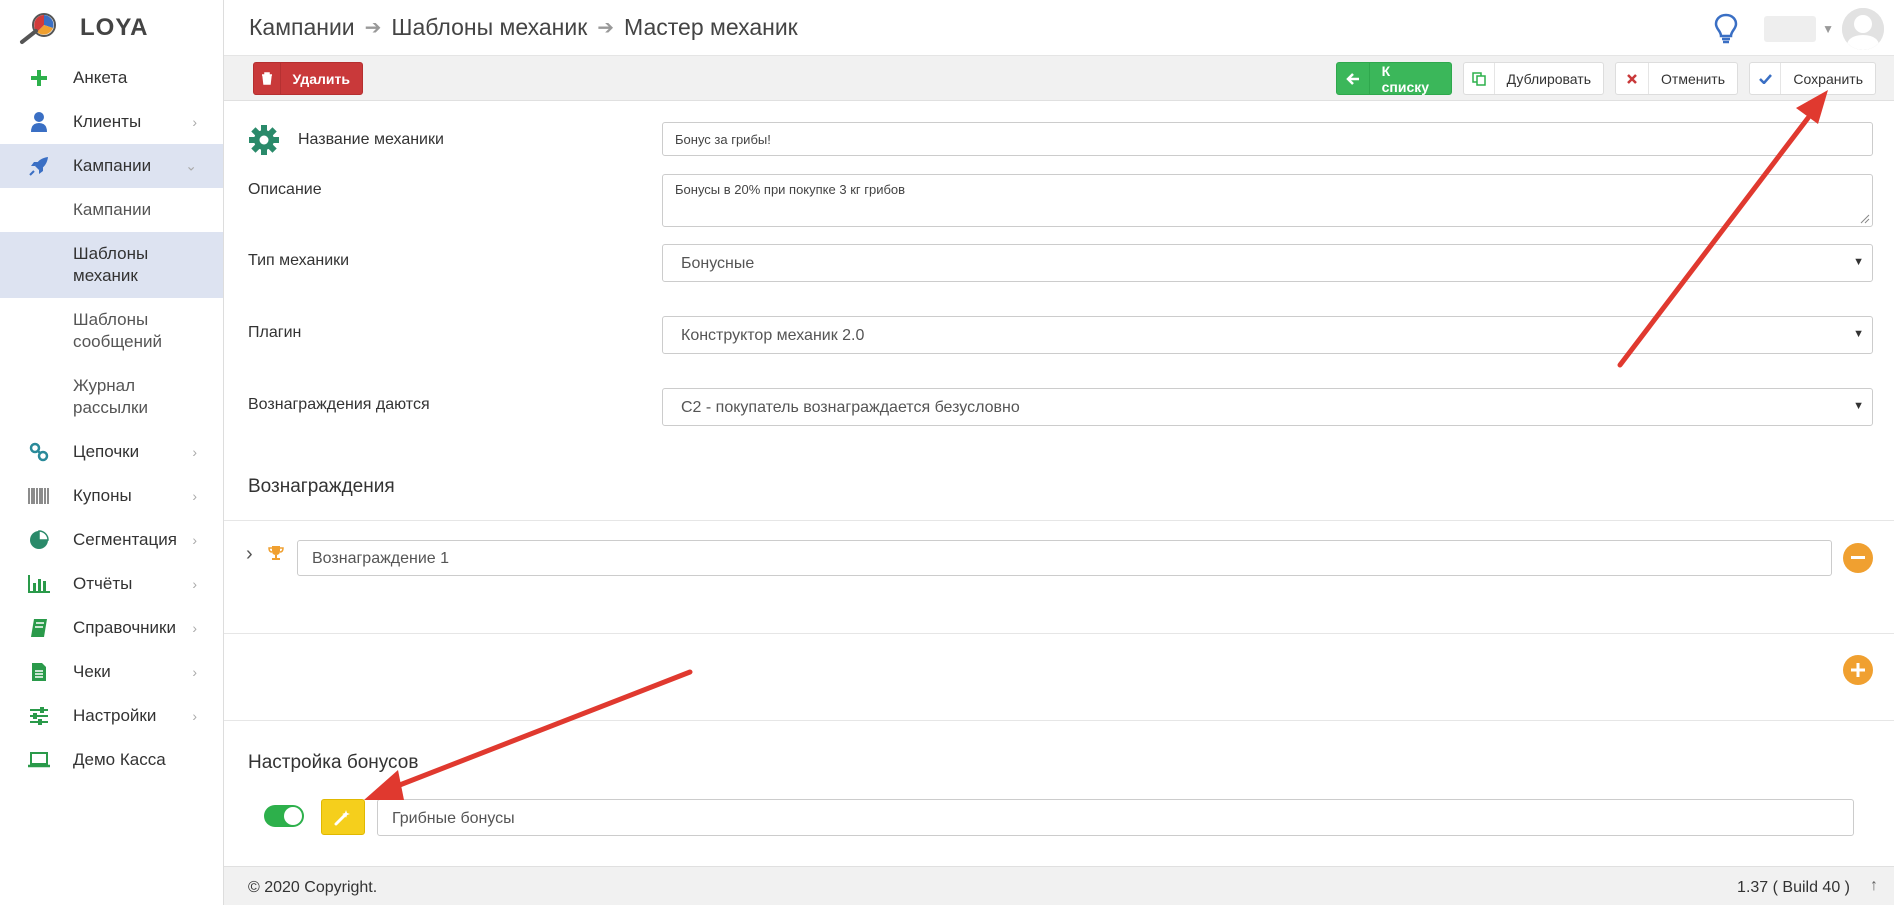 The height and width of the screenshot is (905, 1894). What do you see at coordinates (333, 762) in the screenshot?
I see `bonus-settings-title: Настройка бонусов` at bounding box center [333, 762].